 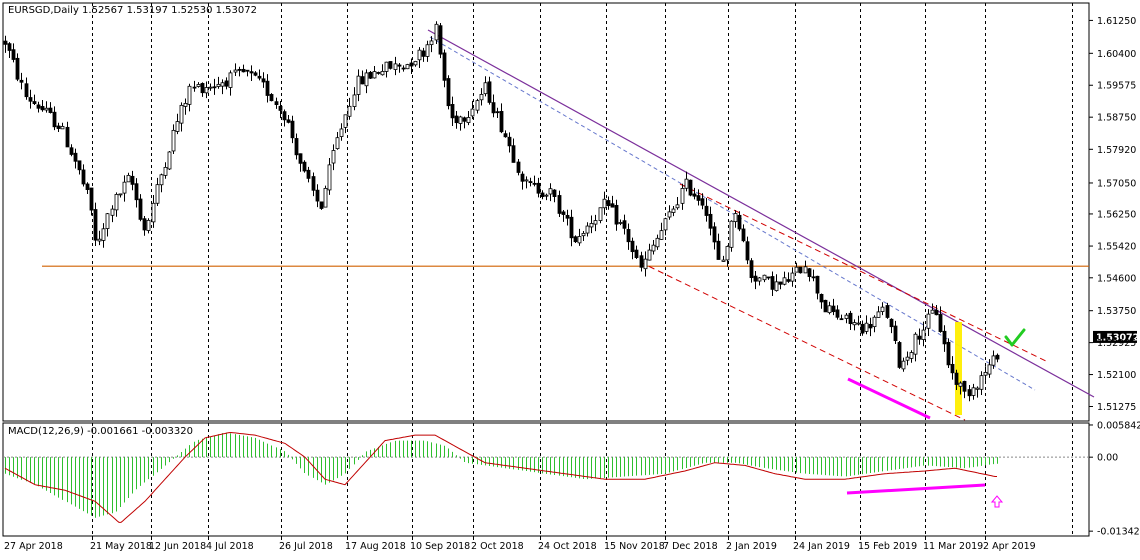 What do you see at coordinates (887, 546) in the screenshot?
I see `date-tick-label: 15 Feb 2019` at bounding box center [887, 546].